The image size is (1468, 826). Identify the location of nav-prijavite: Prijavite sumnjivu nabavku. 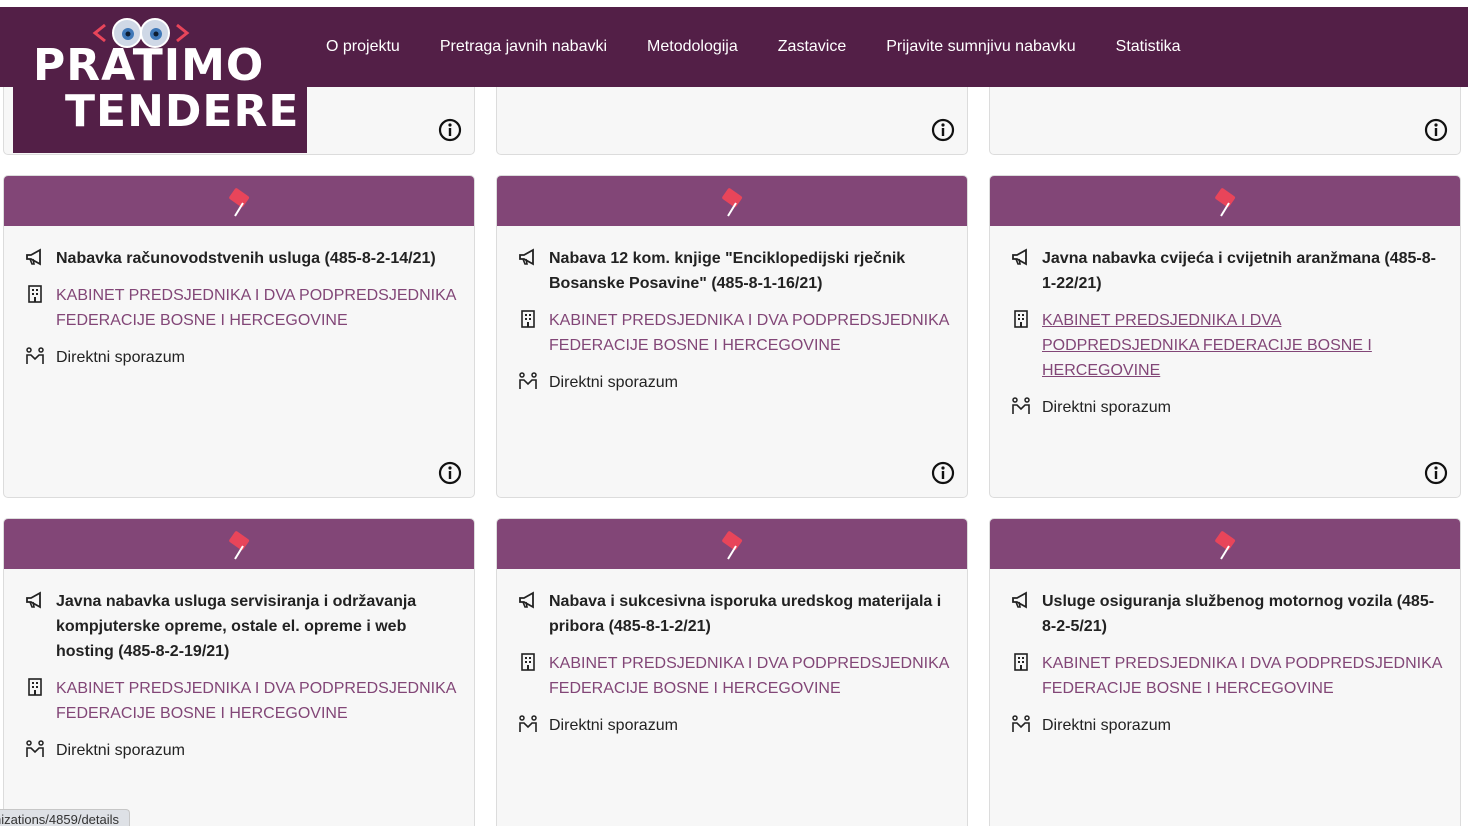
(980, 47).